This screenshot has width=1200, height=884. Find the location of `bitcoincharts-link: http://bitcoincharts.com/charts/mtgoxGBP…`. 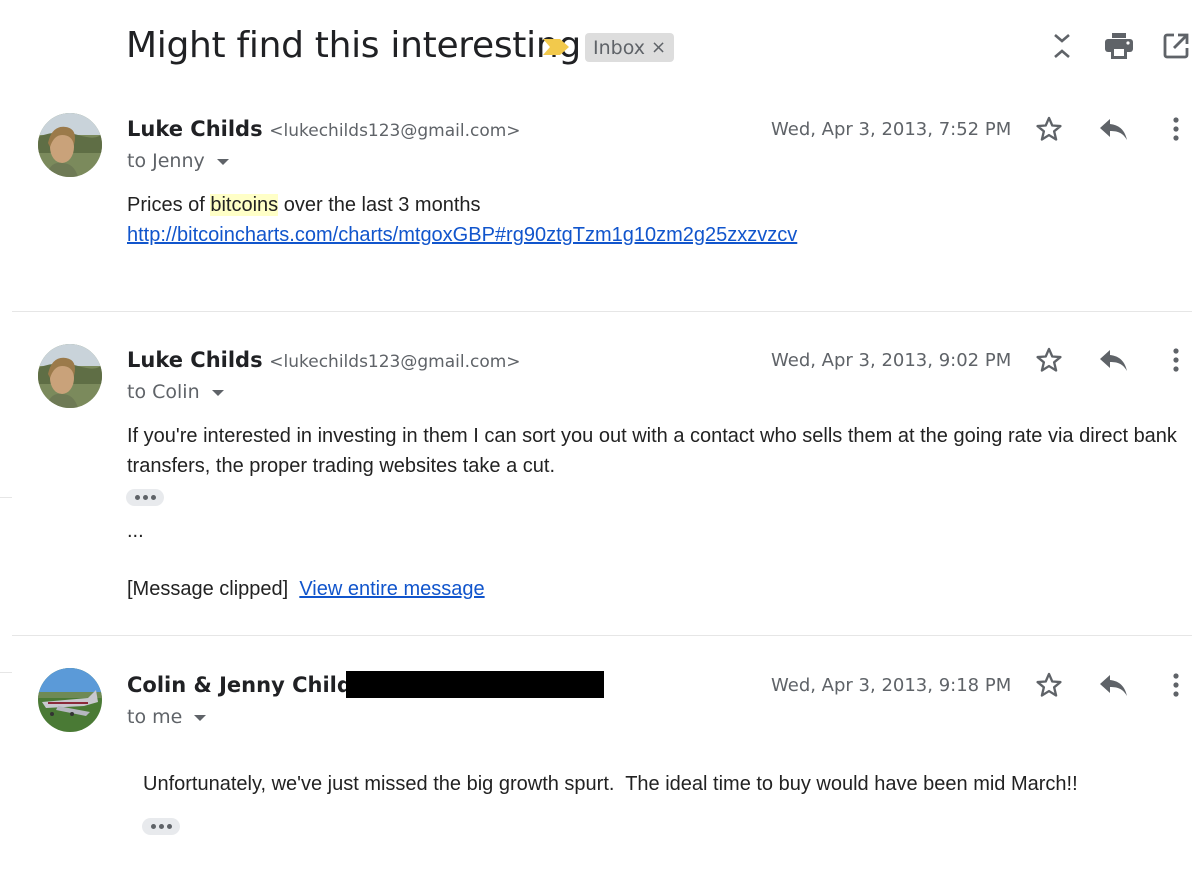

bitcoincharts-link: http://bitcoincharts.com/charts/mtgoxGBP… is located at coordinates (462, 235).